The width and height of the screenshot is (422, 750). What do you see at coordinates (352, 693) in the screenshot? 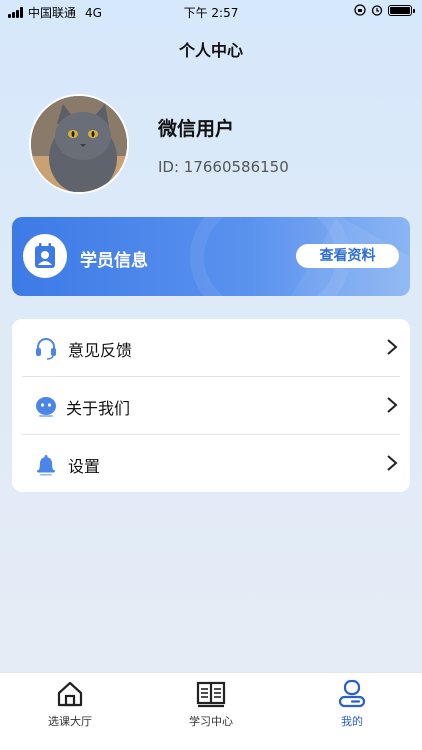
I see `profile-icon` at bounding box center [352, 693].